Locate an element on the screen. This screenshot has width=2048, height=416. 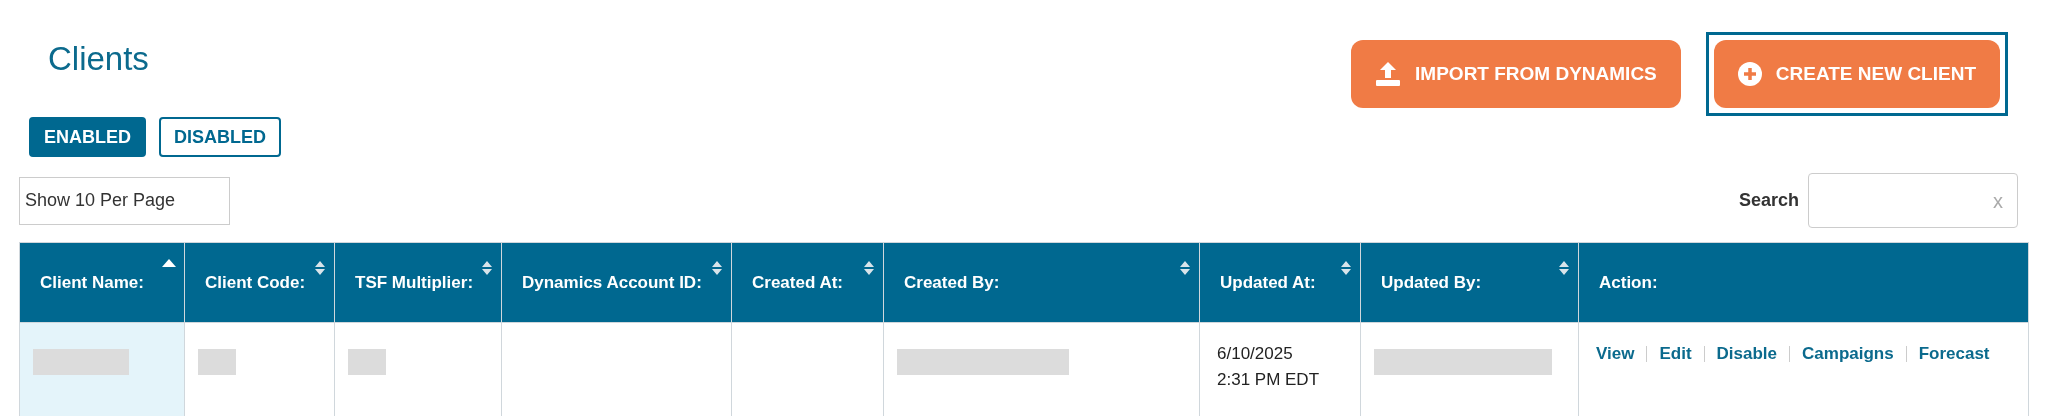
action-link: Disable is located at coordinates (1747, 354).